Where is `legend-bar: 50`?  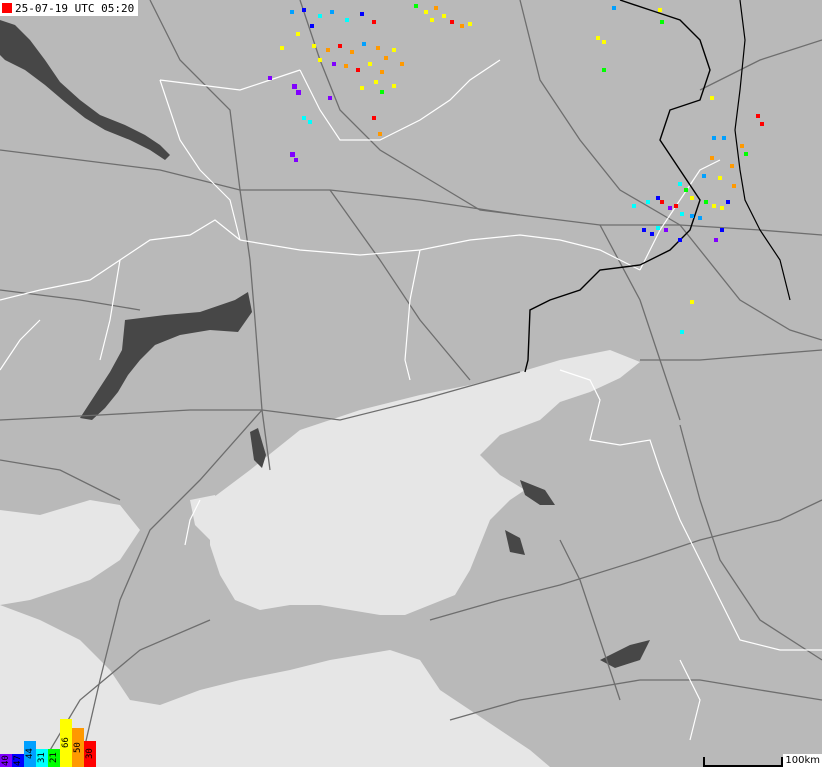
legend-bar: 50 is located at coordinates (78, 747).